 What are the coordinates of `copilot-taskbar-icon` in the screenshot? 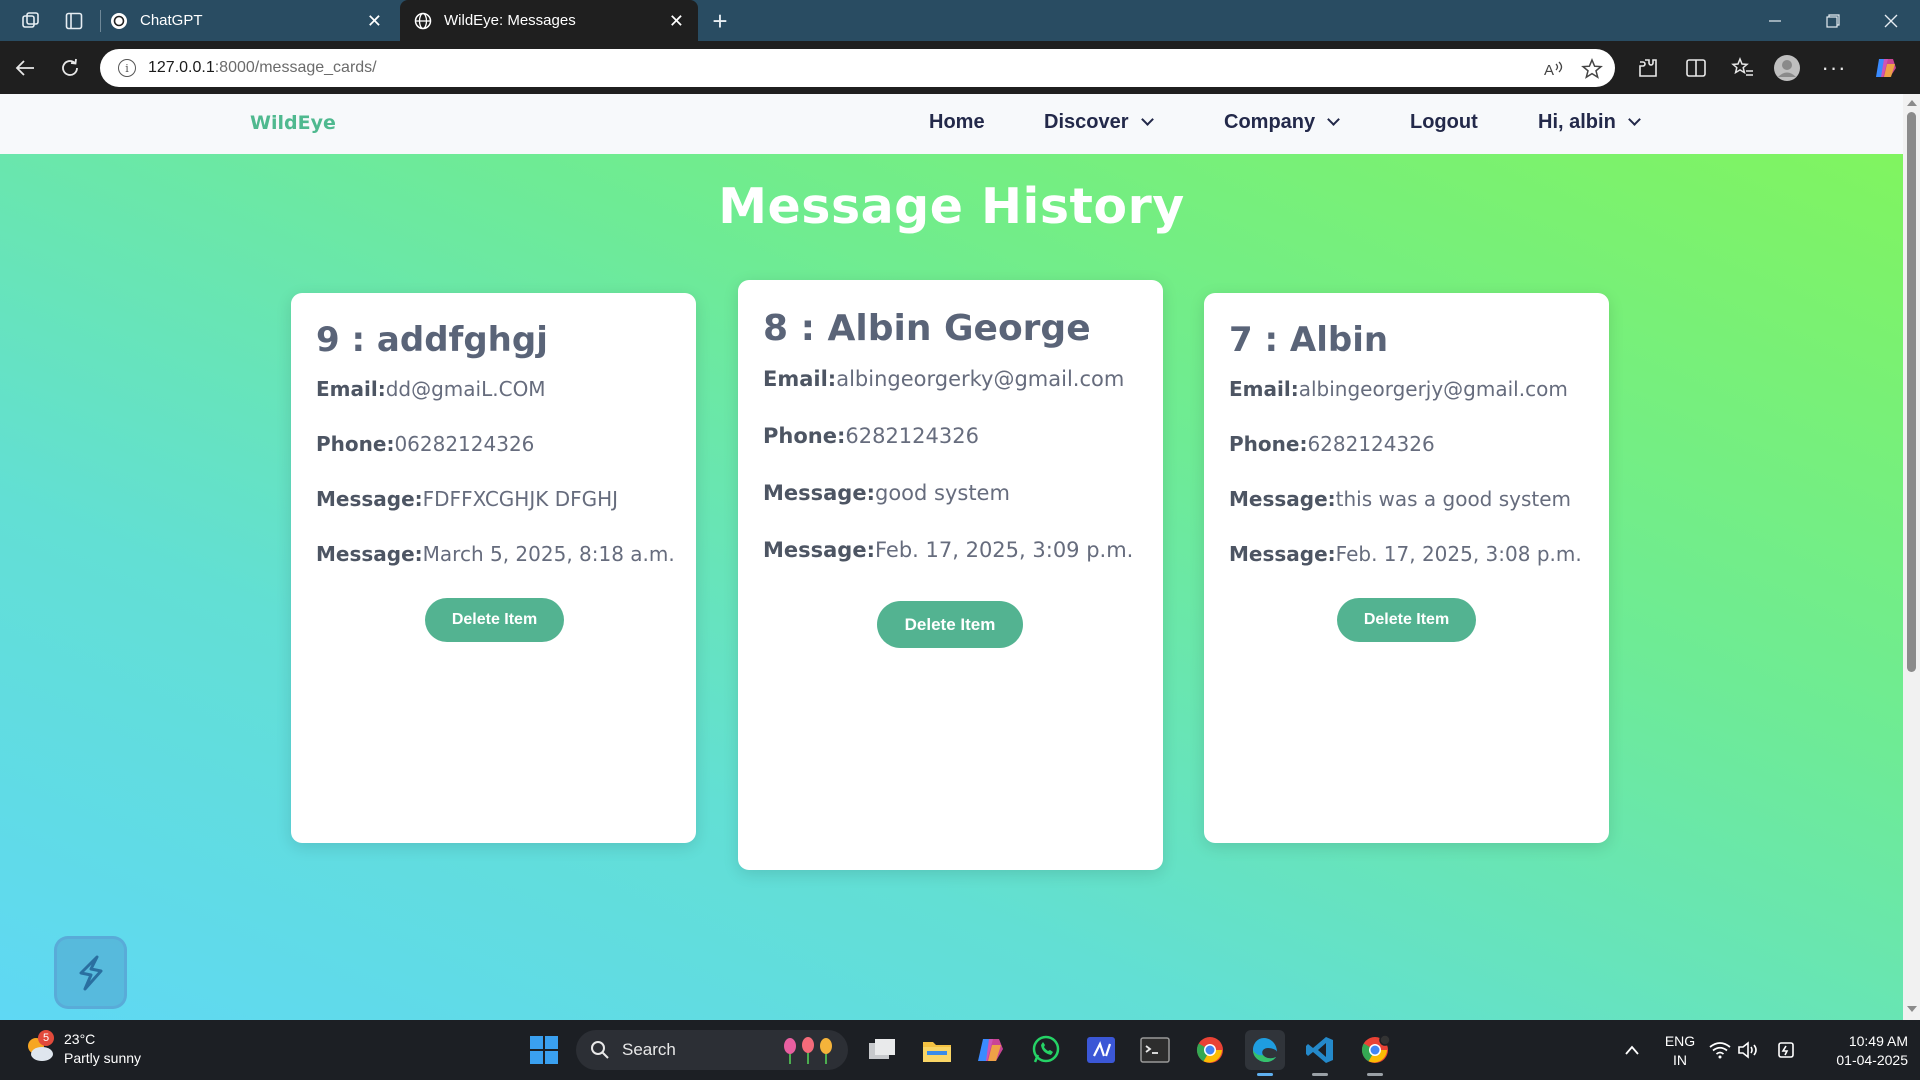 It's located at (991, 1050).